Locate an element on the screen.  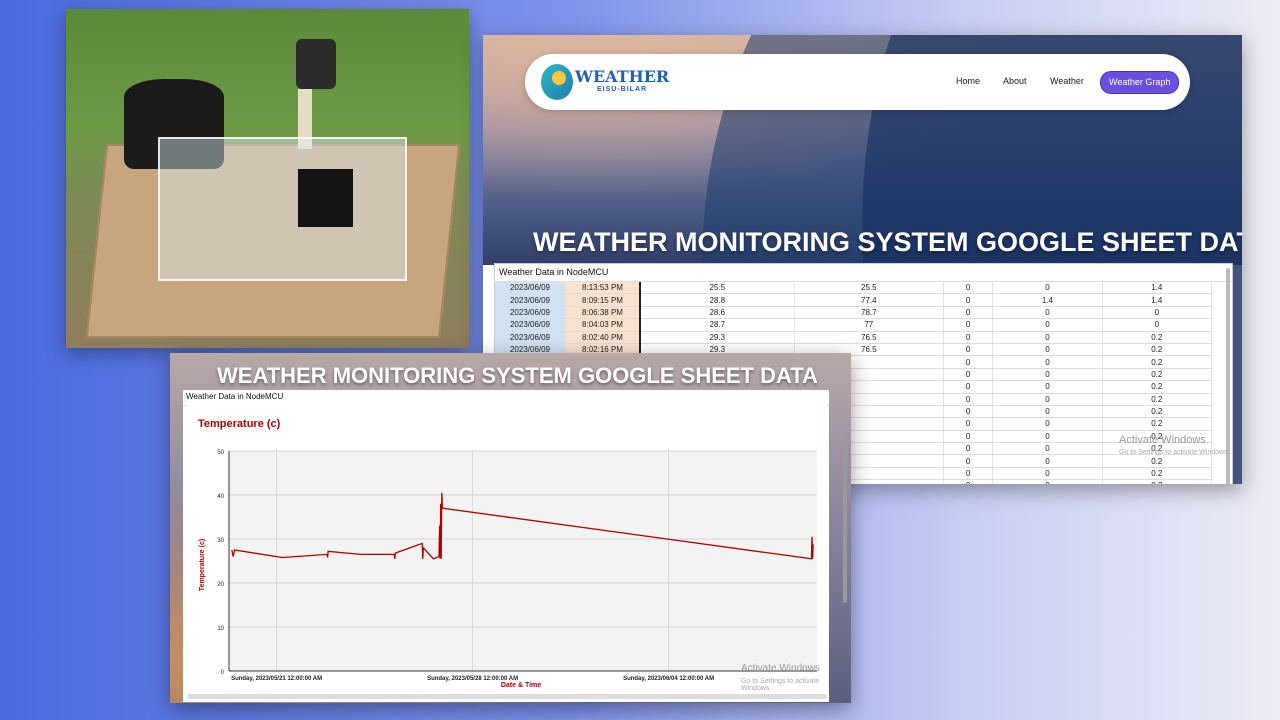
table-cell: 8:09:15 PM is located at coordinates (603, 300).